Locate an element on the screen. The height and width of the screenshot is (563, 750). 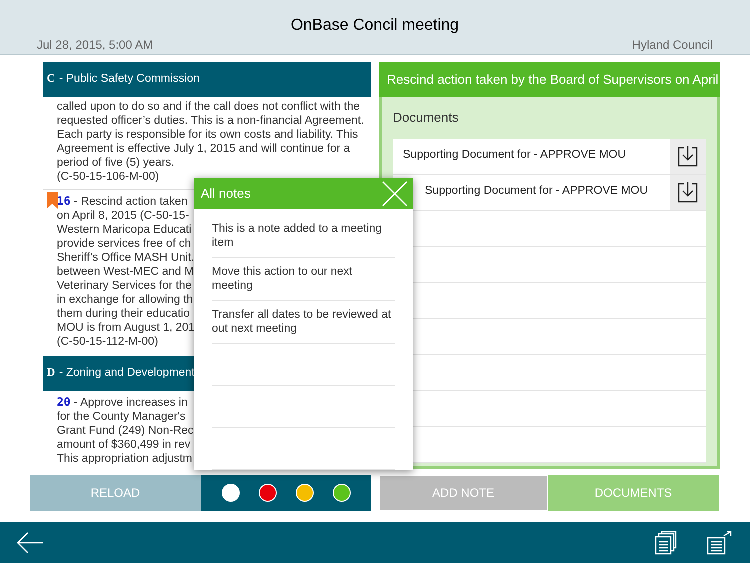
agenda-text-line: in exchange for allowing th is located at coordinates (125, 300).